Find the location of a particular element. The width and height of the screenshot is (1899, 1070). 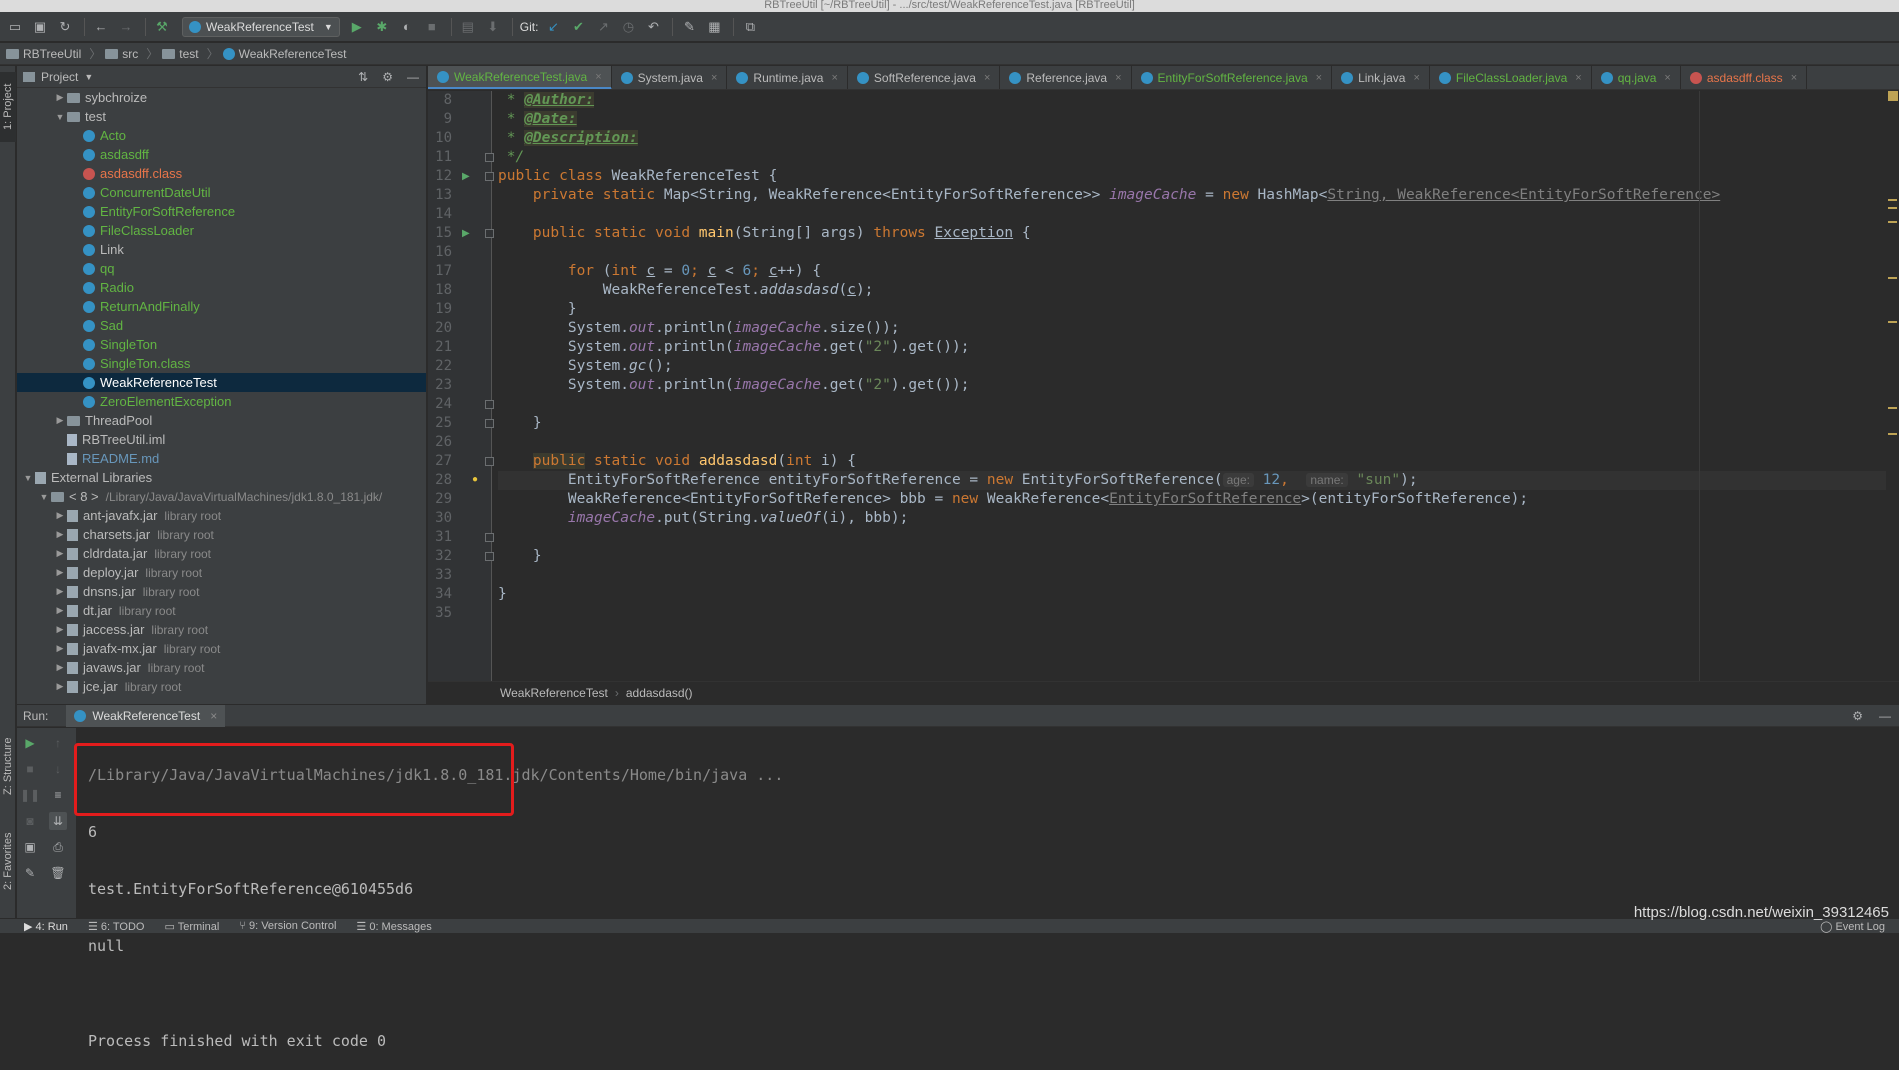

tree-item: ▶ ant-javafx.jar library root is located at coordinates (221, 515).